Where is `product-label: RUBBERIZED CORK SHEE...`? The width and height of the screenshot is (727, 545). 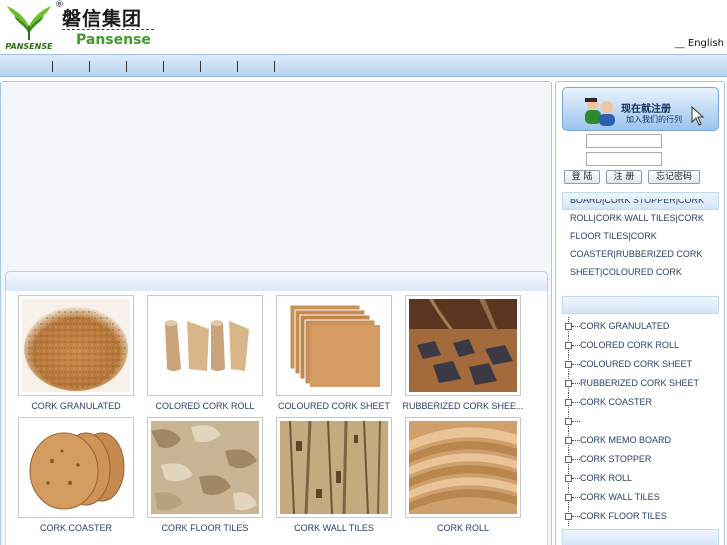
product-label: RUBBERIZED CORK SHEE... is located at coordinates (463, 406).